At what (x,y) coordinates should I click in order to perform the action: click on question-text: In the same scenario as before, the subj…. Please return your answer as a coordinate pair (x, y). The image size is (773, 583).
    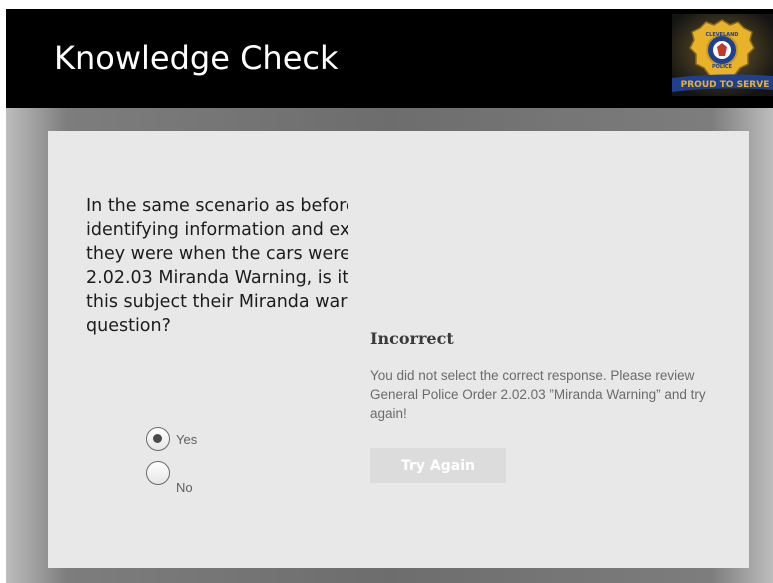
    Looking at the image, I should click on (217, 266).